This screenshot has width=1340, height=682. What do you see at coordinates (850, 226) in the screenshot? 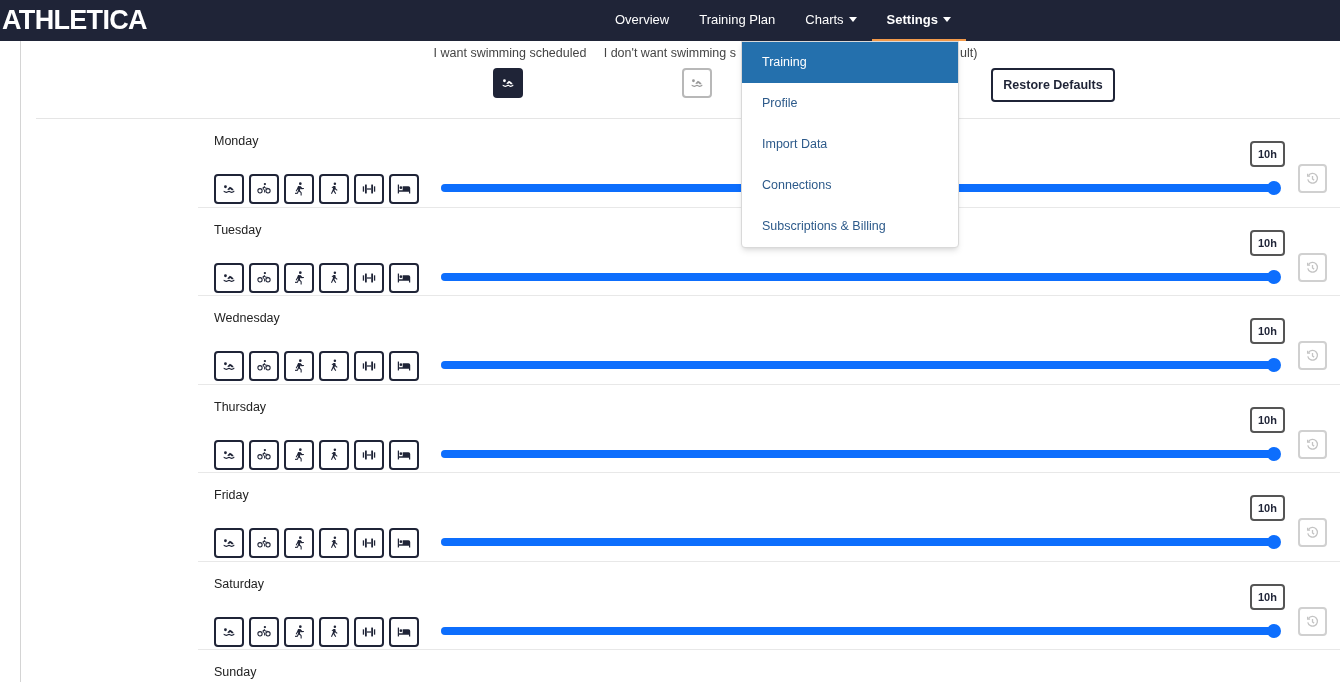
I see `menu-item: Subscriptions & Billing` at bounding box center [850, 226].